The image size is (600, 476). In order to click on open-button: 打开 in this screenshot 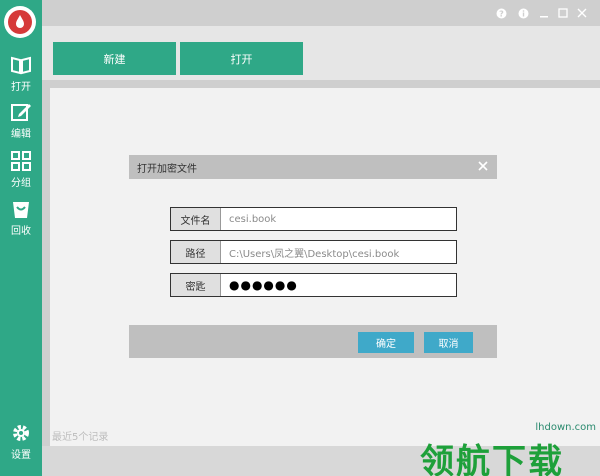, I will do `click(241, 58)`.